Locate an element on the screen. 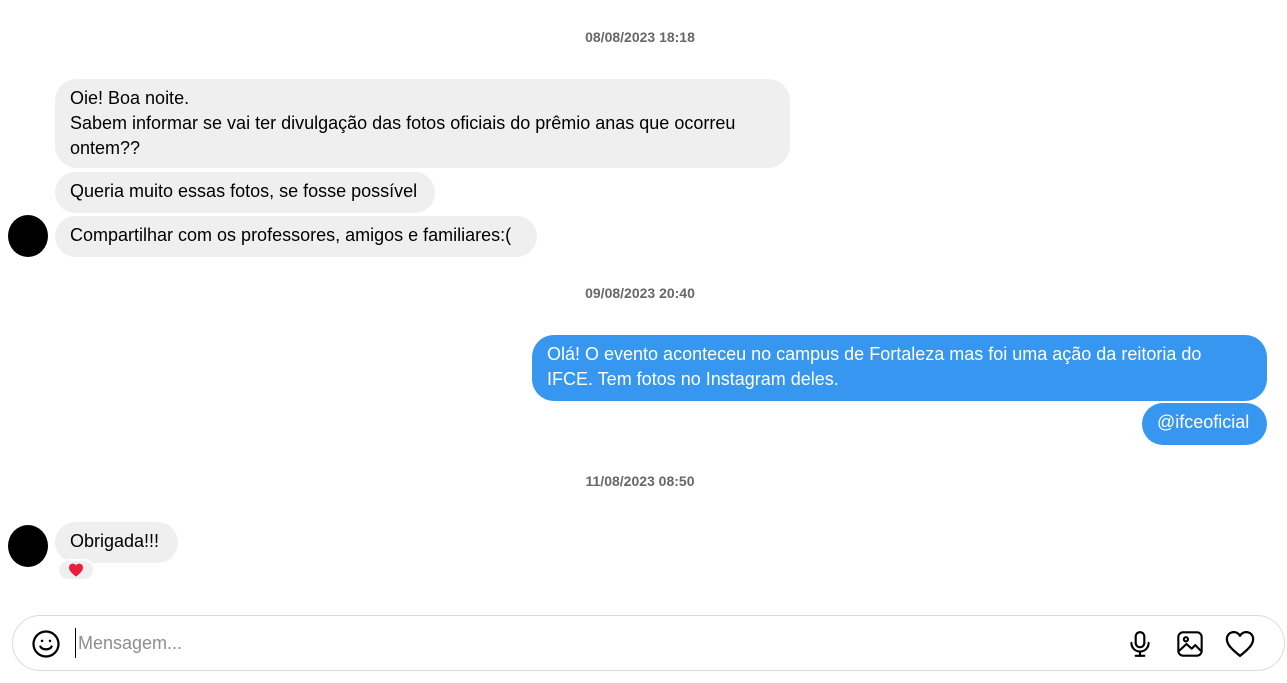 Image resolution: width=1287 pixels, height=683 pixels. message-text: Oie! Boa noite. is located at coordinates (130, 98).